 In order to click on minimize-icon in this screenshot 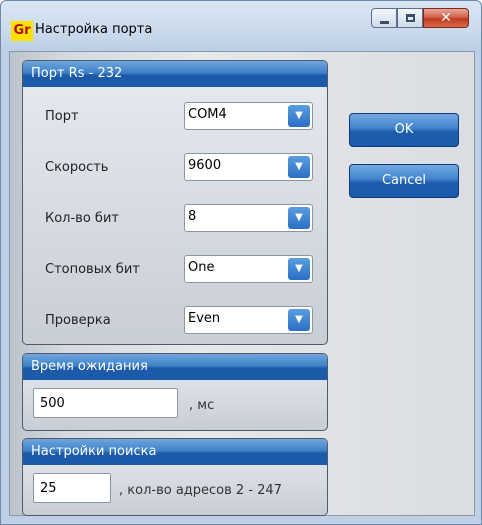, I will do `click(384, 22)`.